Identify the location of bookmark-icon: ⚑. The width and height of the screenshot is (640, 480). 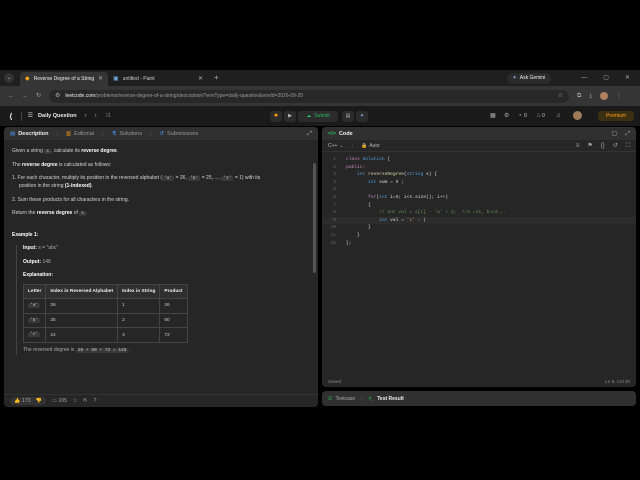
(589, 146).